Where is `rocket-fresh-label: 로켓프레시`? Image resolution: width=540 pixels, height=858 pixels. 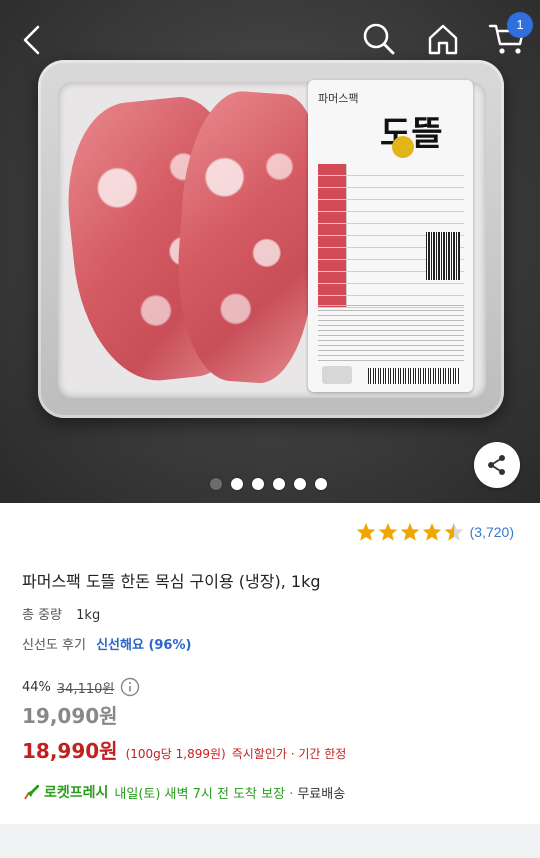
rocket-fresh-label: 로켓프레시 is located at coordinates (76, 793).